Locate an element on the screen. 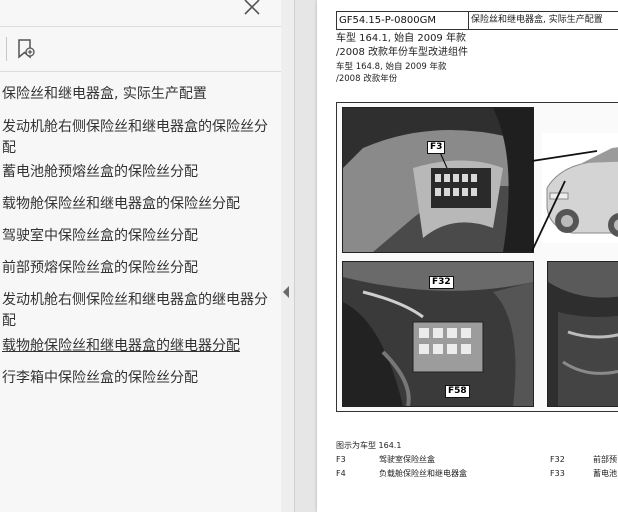 The width and height of the screenshot is (618, 512). bookmark-item: 保险丝和继电器盒, 实际生产配置 is located at coordinates (140, 94).